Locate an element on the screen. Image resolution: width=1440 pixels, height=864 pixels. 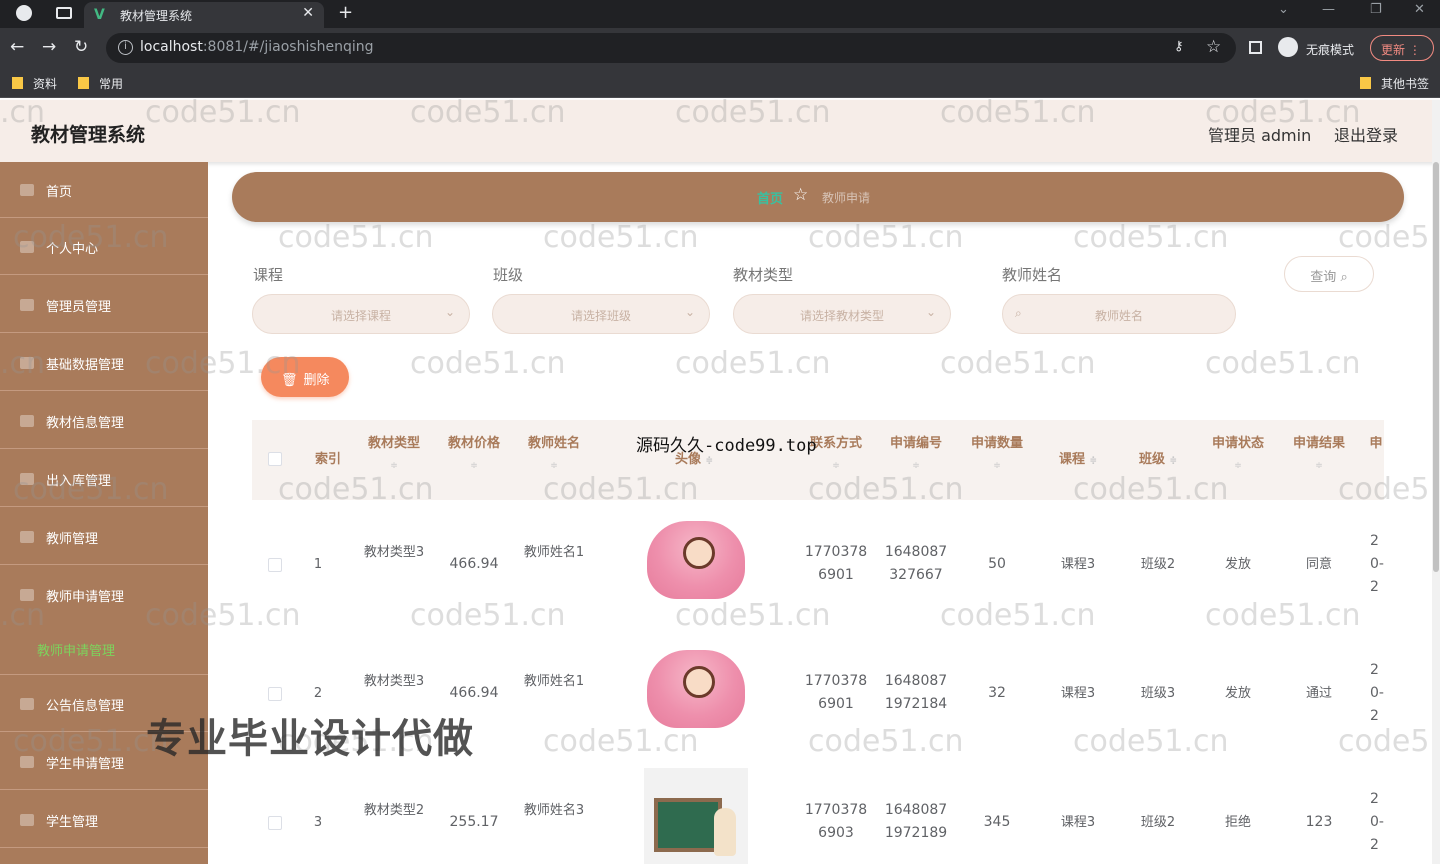
browser-tab: V 教材管理系统 ✕ is located at coordinates (204, 15).